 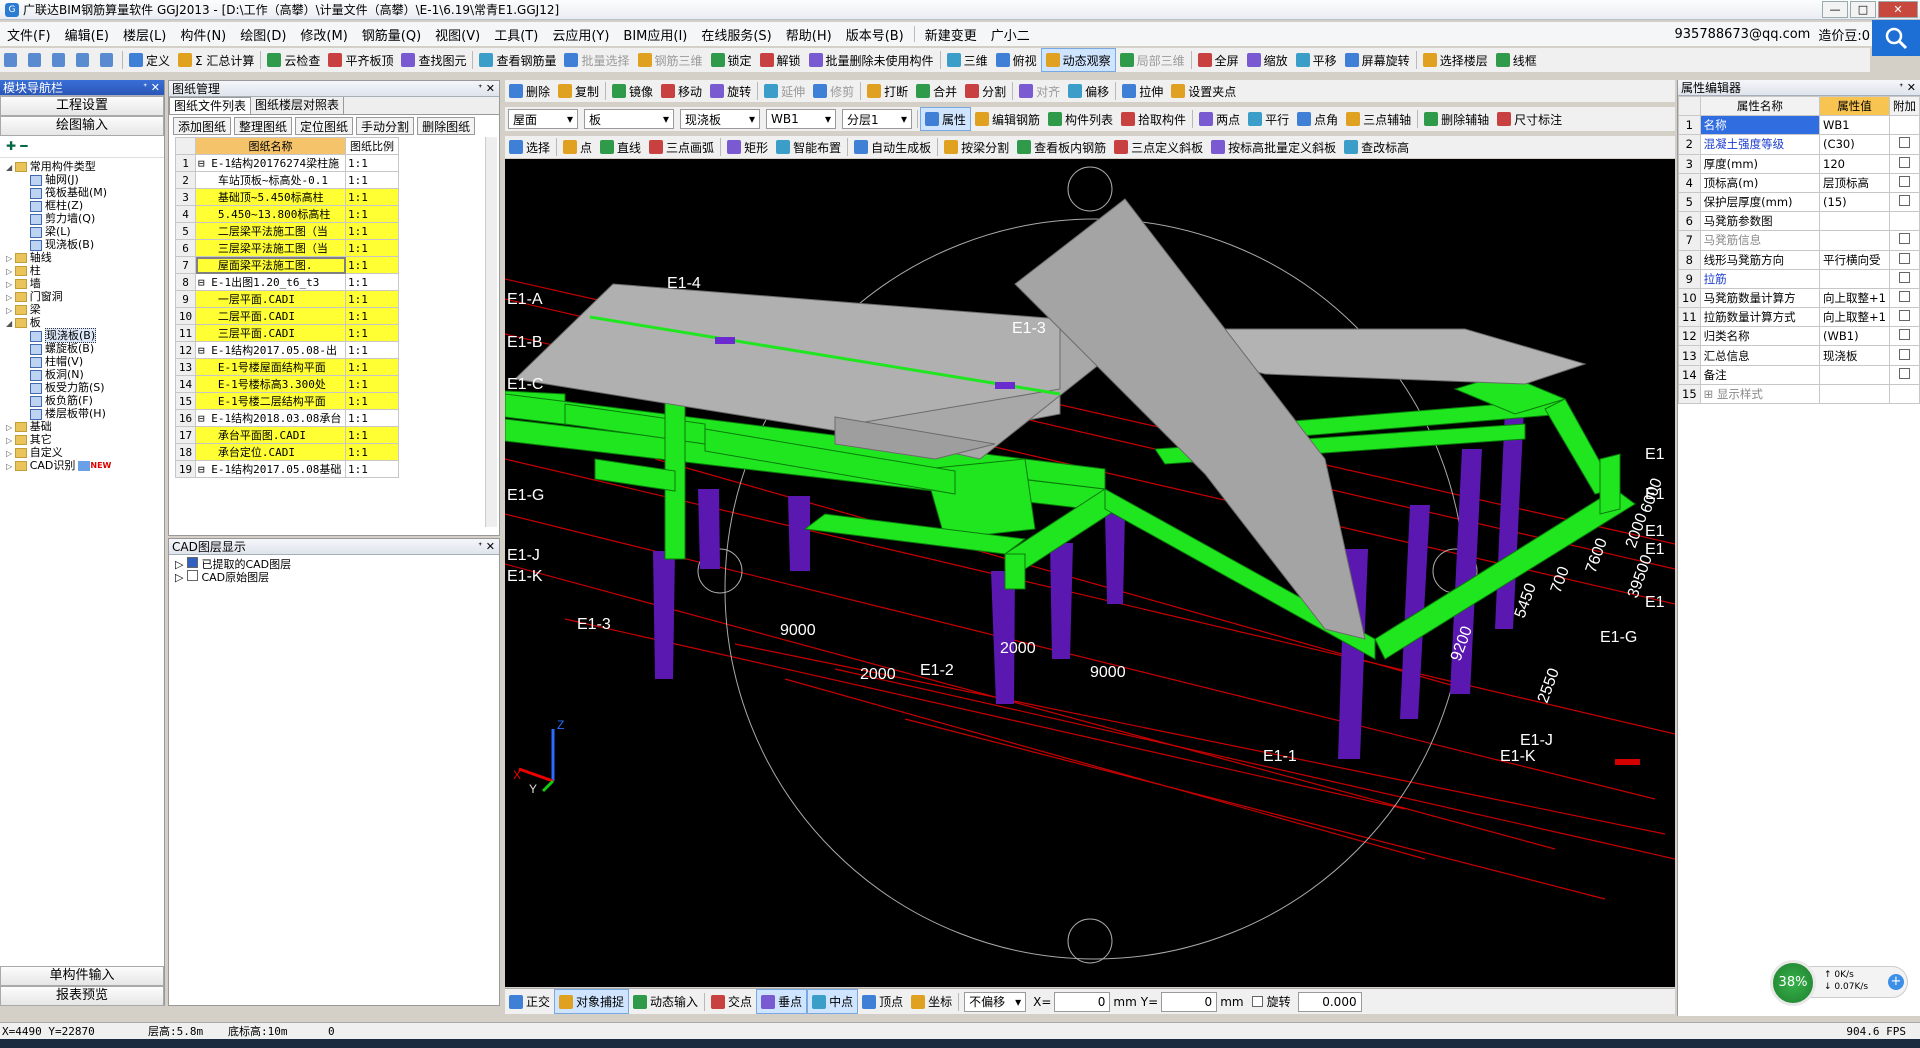 What do you see at coordinates (270, 163) in the screenshot?
I see `drawing-name-cell: ⊟ E-1结构20176274梁柱施` at bounding box center [270, 163].